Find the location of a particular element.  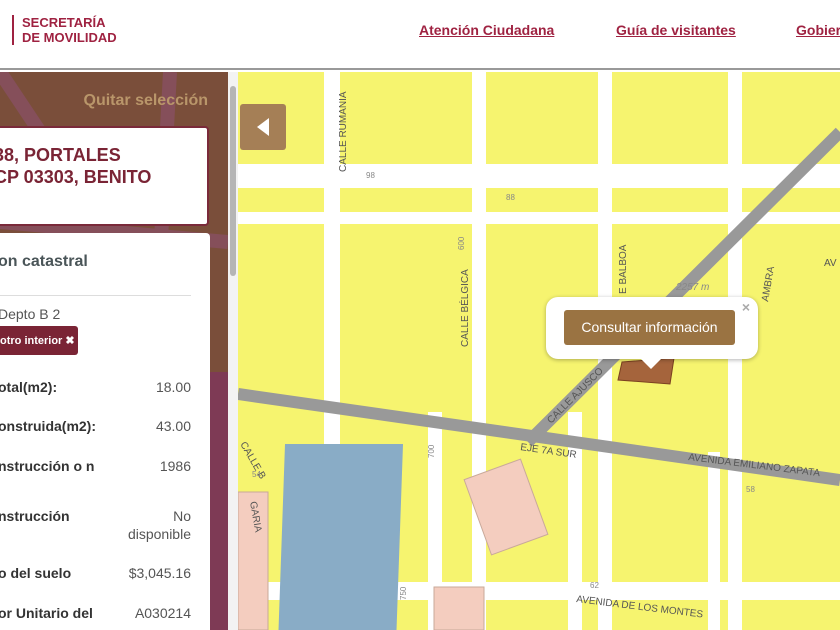

scrollbar-thumb is located at coordinates (233, 181).